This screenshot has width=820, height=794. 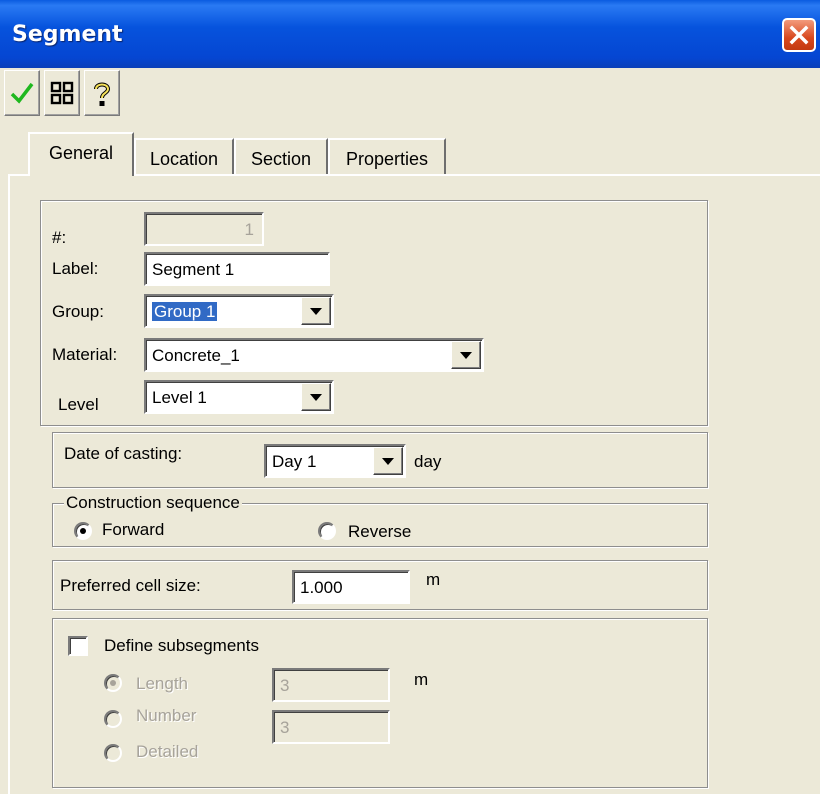 What do you see at coordinates (184, 157) in the screenshot?
I see `tab-location: Location` at bounding box center [184, 157].